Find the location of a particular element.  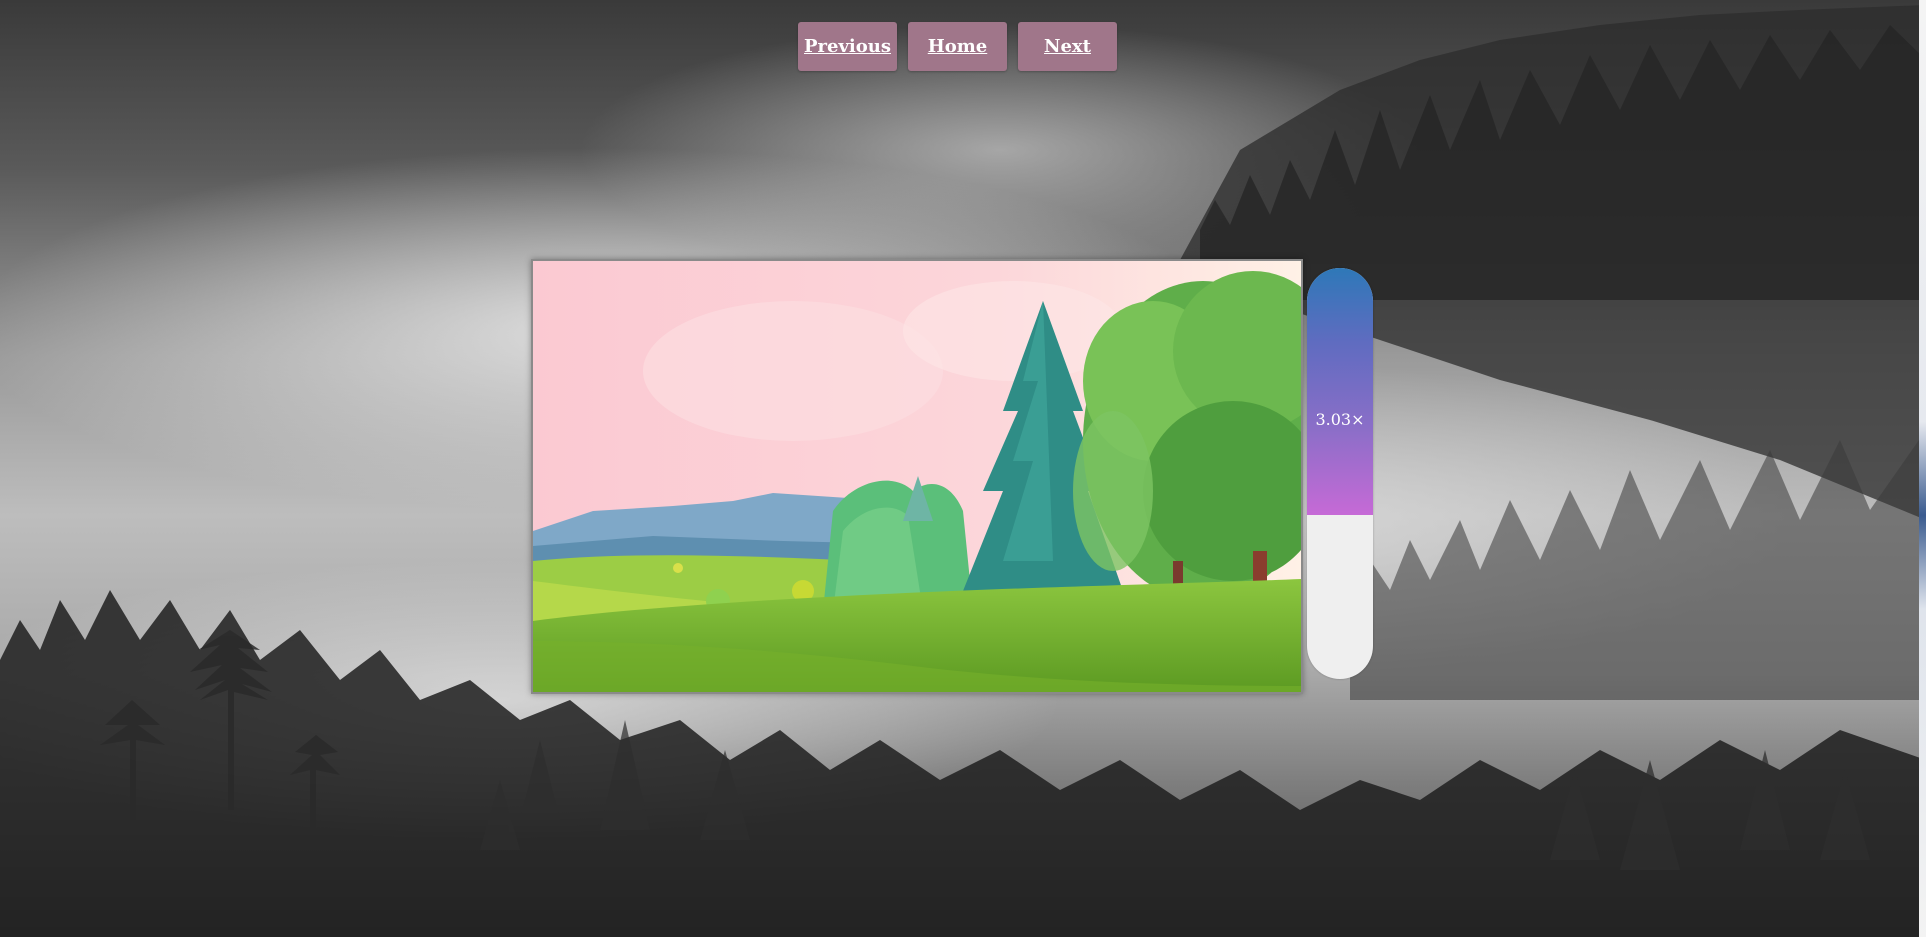

previous-button: Previous is located at coordinates (847, 46).